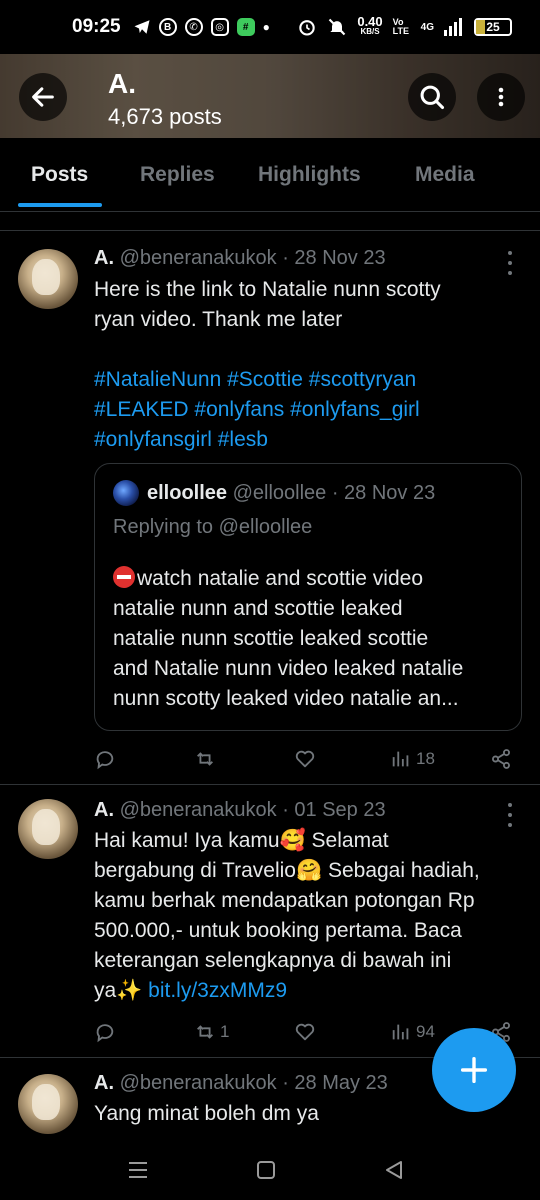  I want to click on tab-posts: Posts, so click(59, 175).